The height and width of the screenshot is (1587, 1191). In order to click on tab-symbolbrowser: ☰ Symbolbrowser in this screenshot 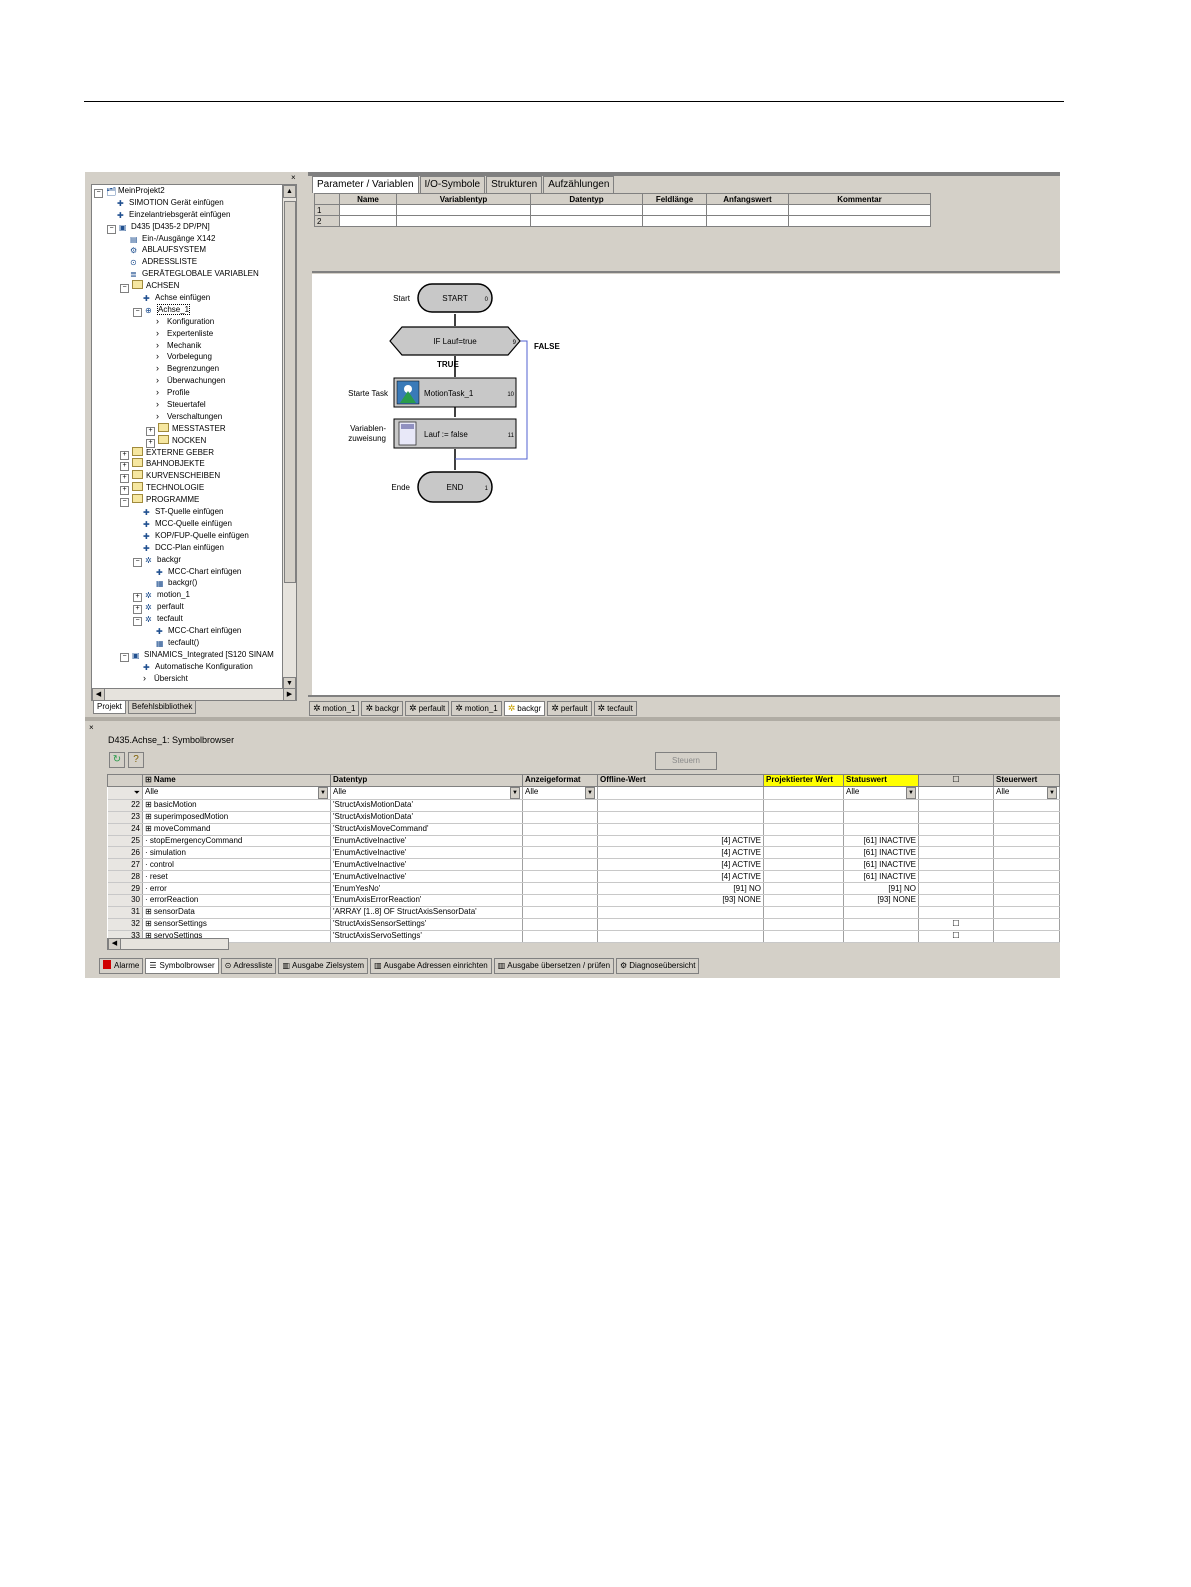, I will do `click(182, 966)`.